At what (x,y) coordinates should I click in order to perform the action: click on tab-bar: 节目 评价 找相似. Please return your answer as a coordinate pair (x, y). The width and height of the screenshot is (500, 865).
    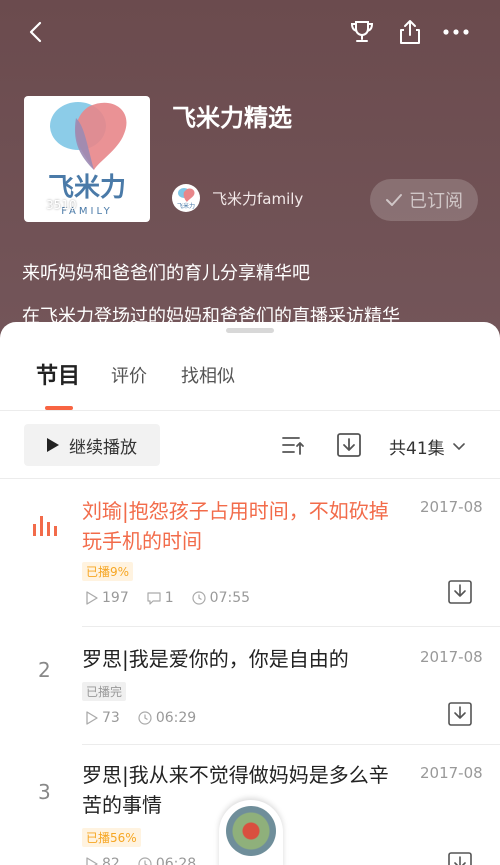
    Looking at the image, I should click on (250, 386).